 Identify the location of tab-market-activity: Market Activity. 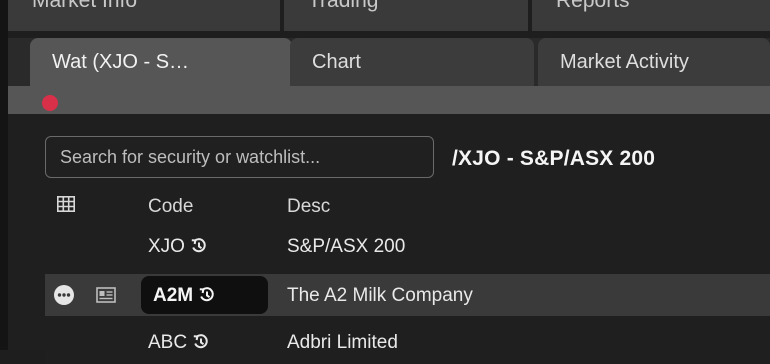
(654, 62).